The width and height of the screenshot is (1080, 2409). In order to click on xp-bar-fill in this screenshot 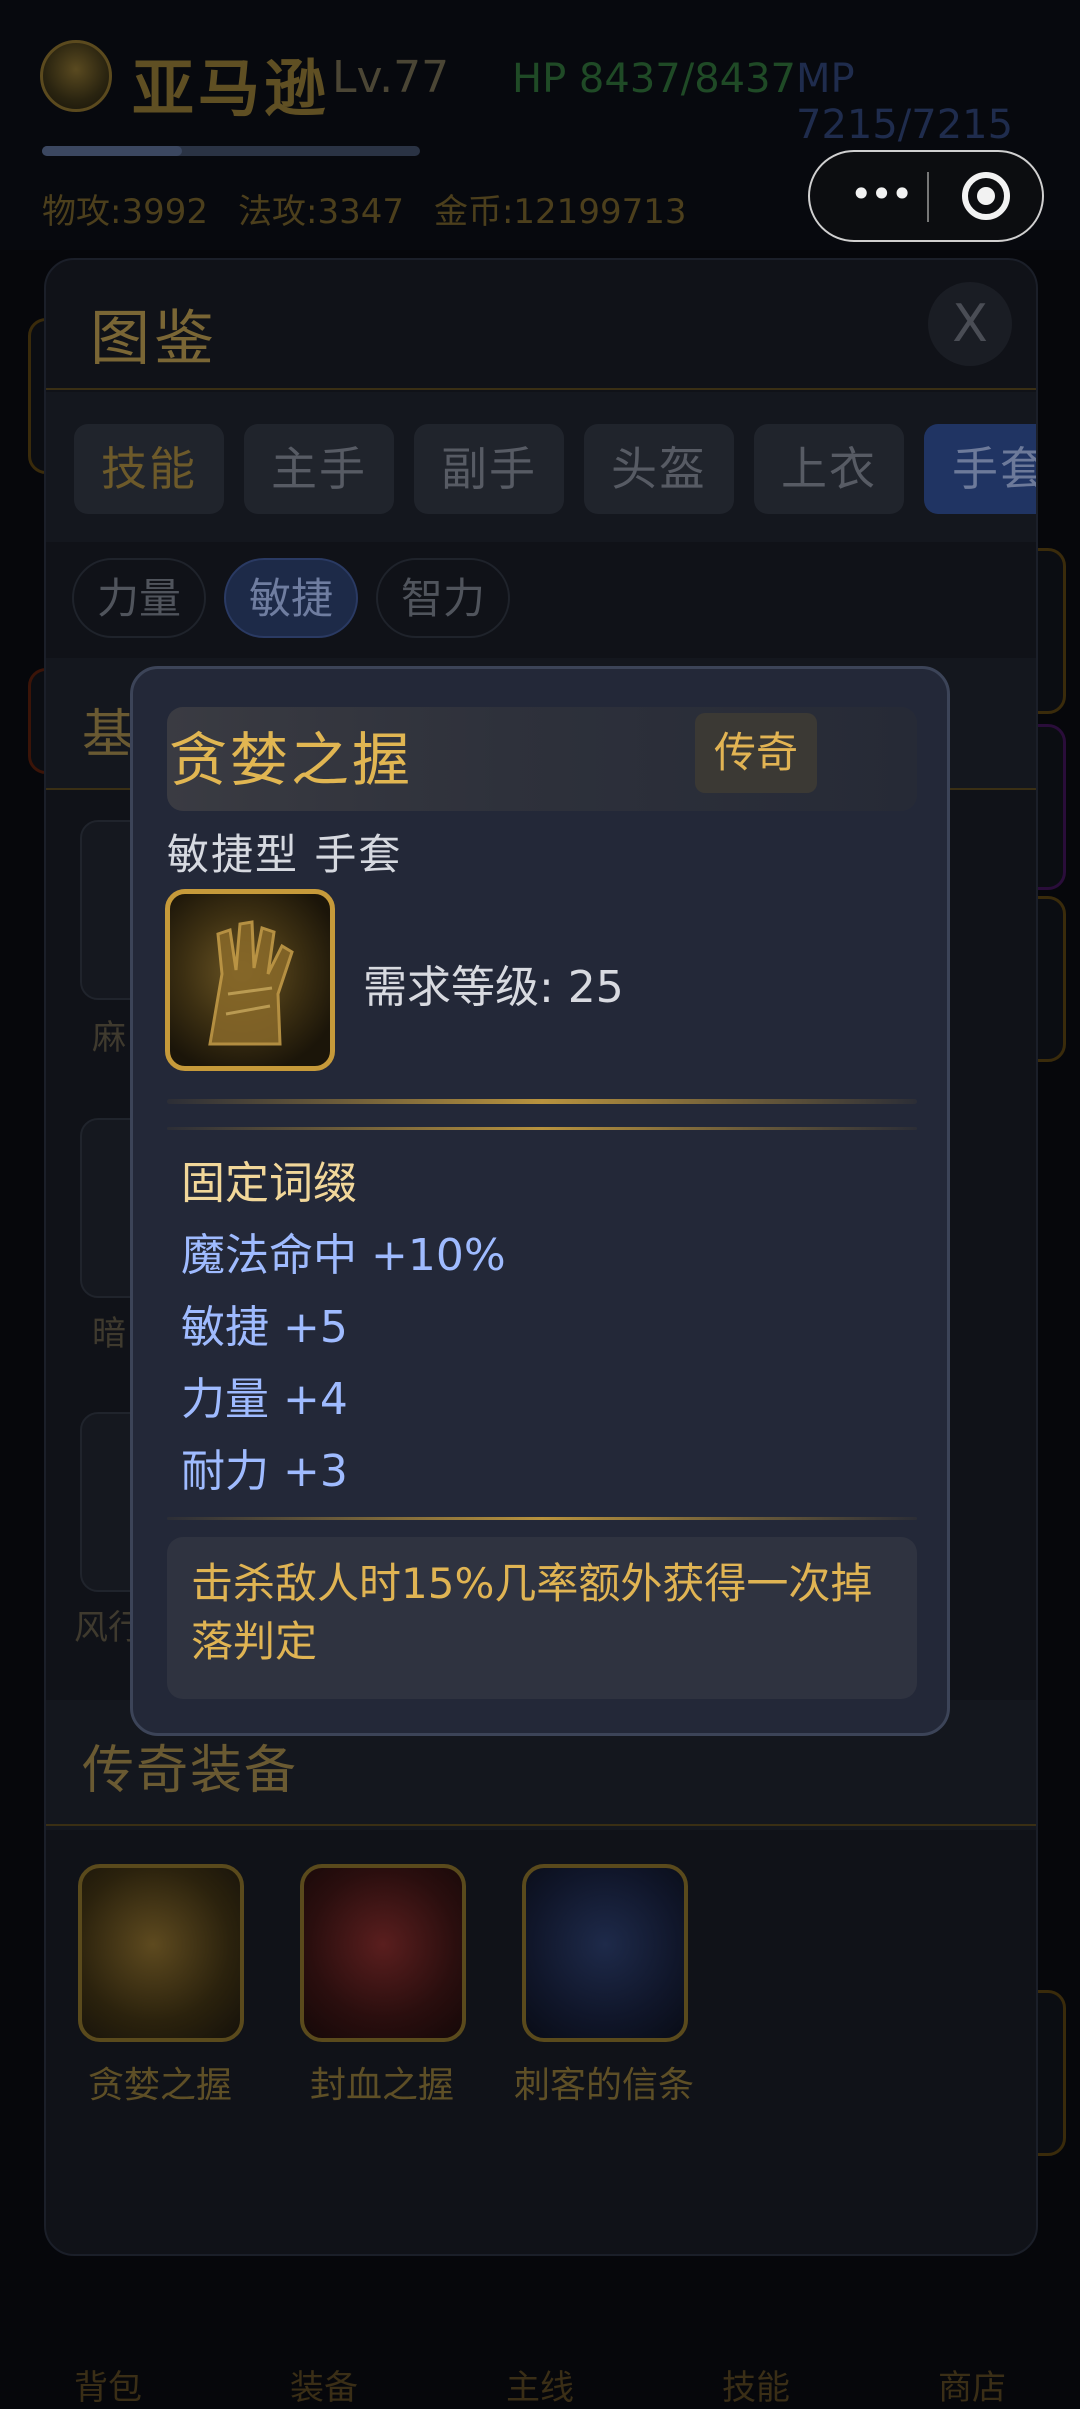, I will do `click(112, 151)`.